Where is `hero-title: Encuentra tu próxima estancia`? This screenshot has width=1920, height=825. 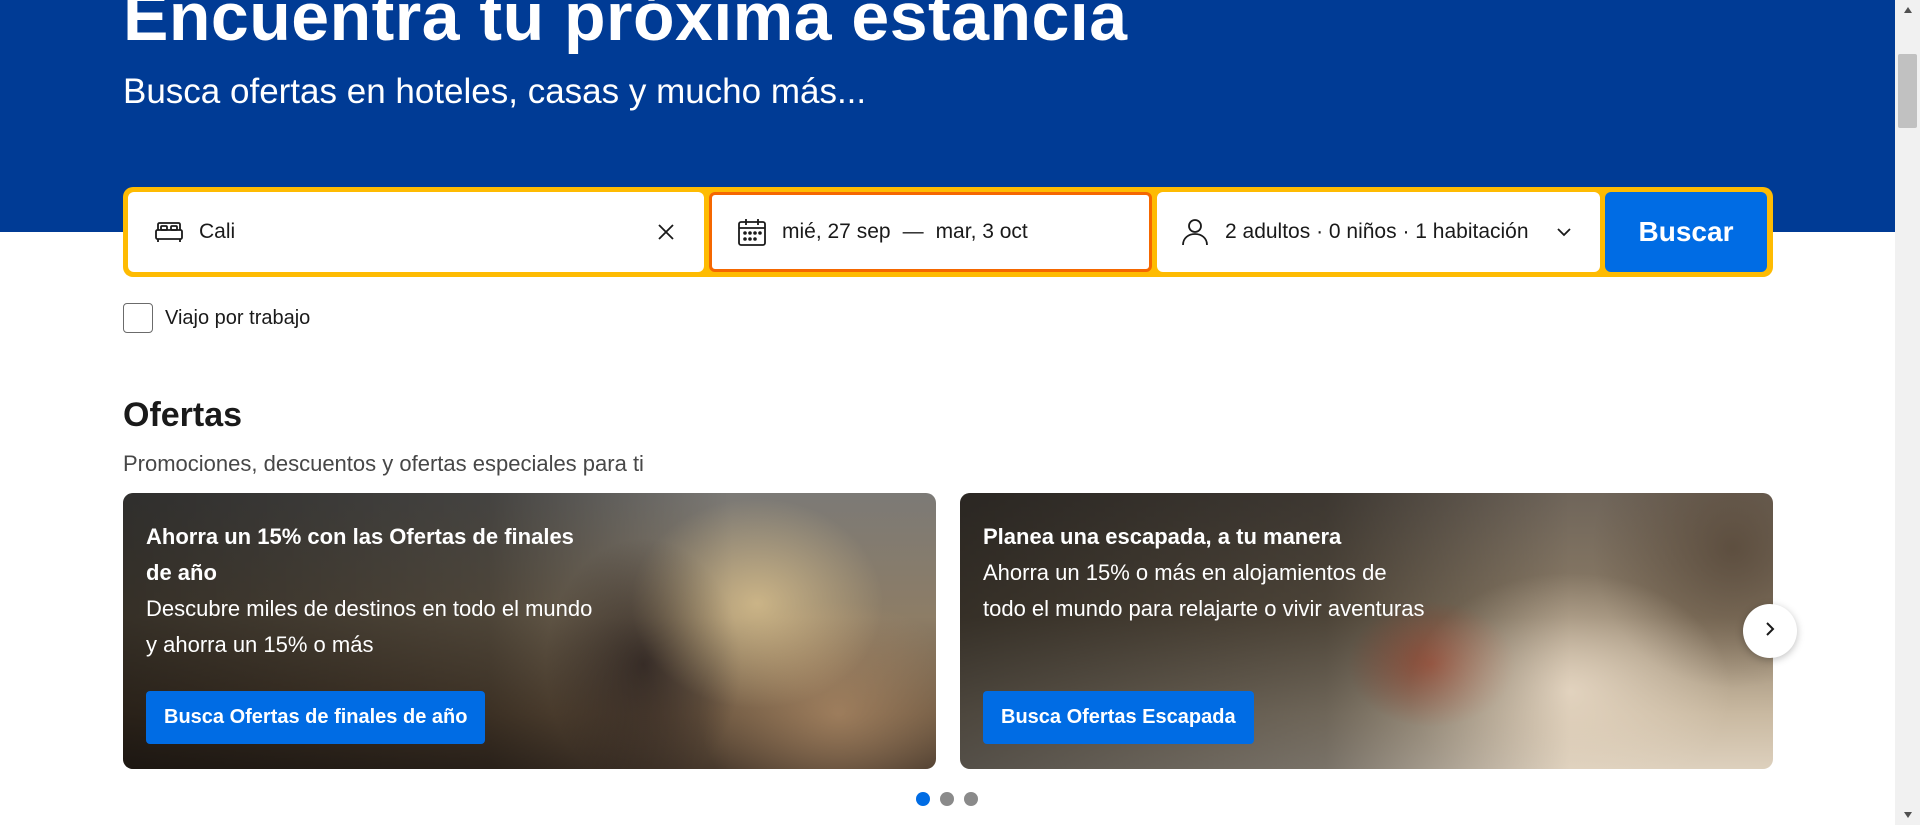 hero-title: Encuentra tu próxima estancia is located at coordinates (625, 27).